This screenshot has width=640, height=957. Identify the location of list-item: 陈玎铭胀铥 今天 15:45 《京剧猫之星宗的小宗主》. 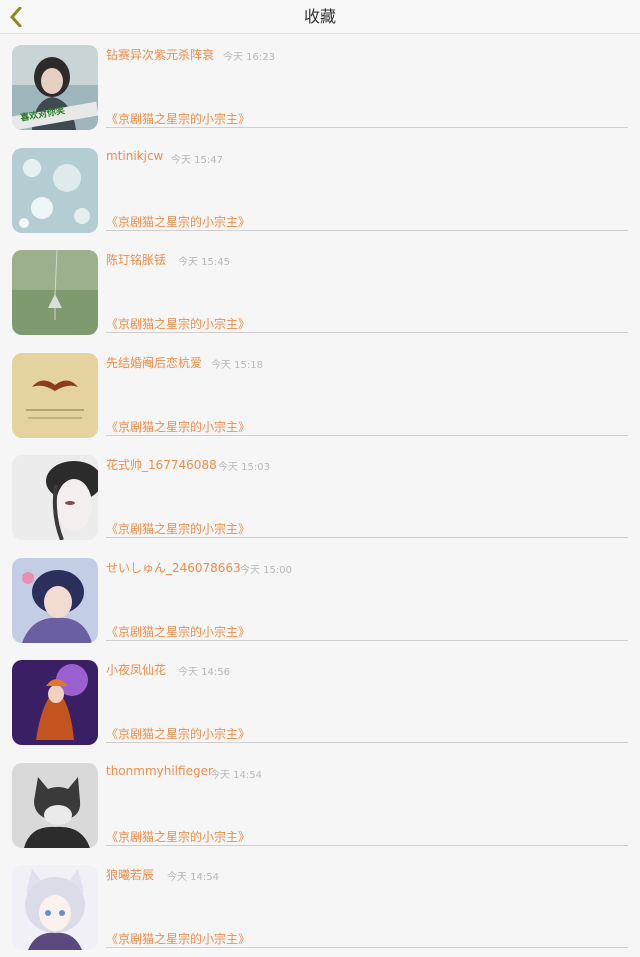
(320, 290).